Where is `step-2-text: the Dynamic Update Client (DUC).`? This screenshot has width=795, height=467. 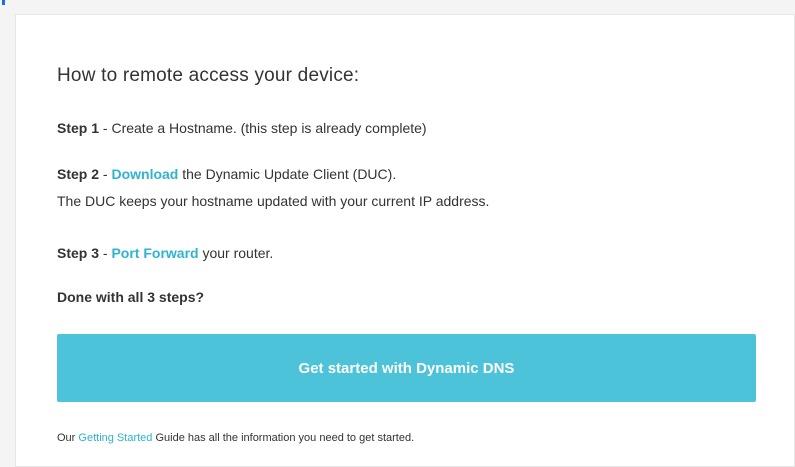 step-2-text: the Dynamic Update Client (DUC). is located at coordinates (287, 174).